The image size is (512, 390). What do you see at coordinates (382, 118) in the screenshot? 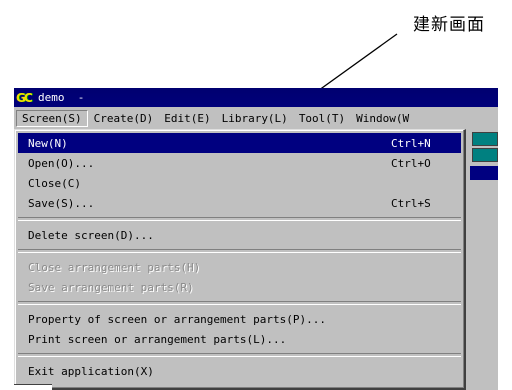
I see `menu-window: Window(W` at bounding box center [382, 118].